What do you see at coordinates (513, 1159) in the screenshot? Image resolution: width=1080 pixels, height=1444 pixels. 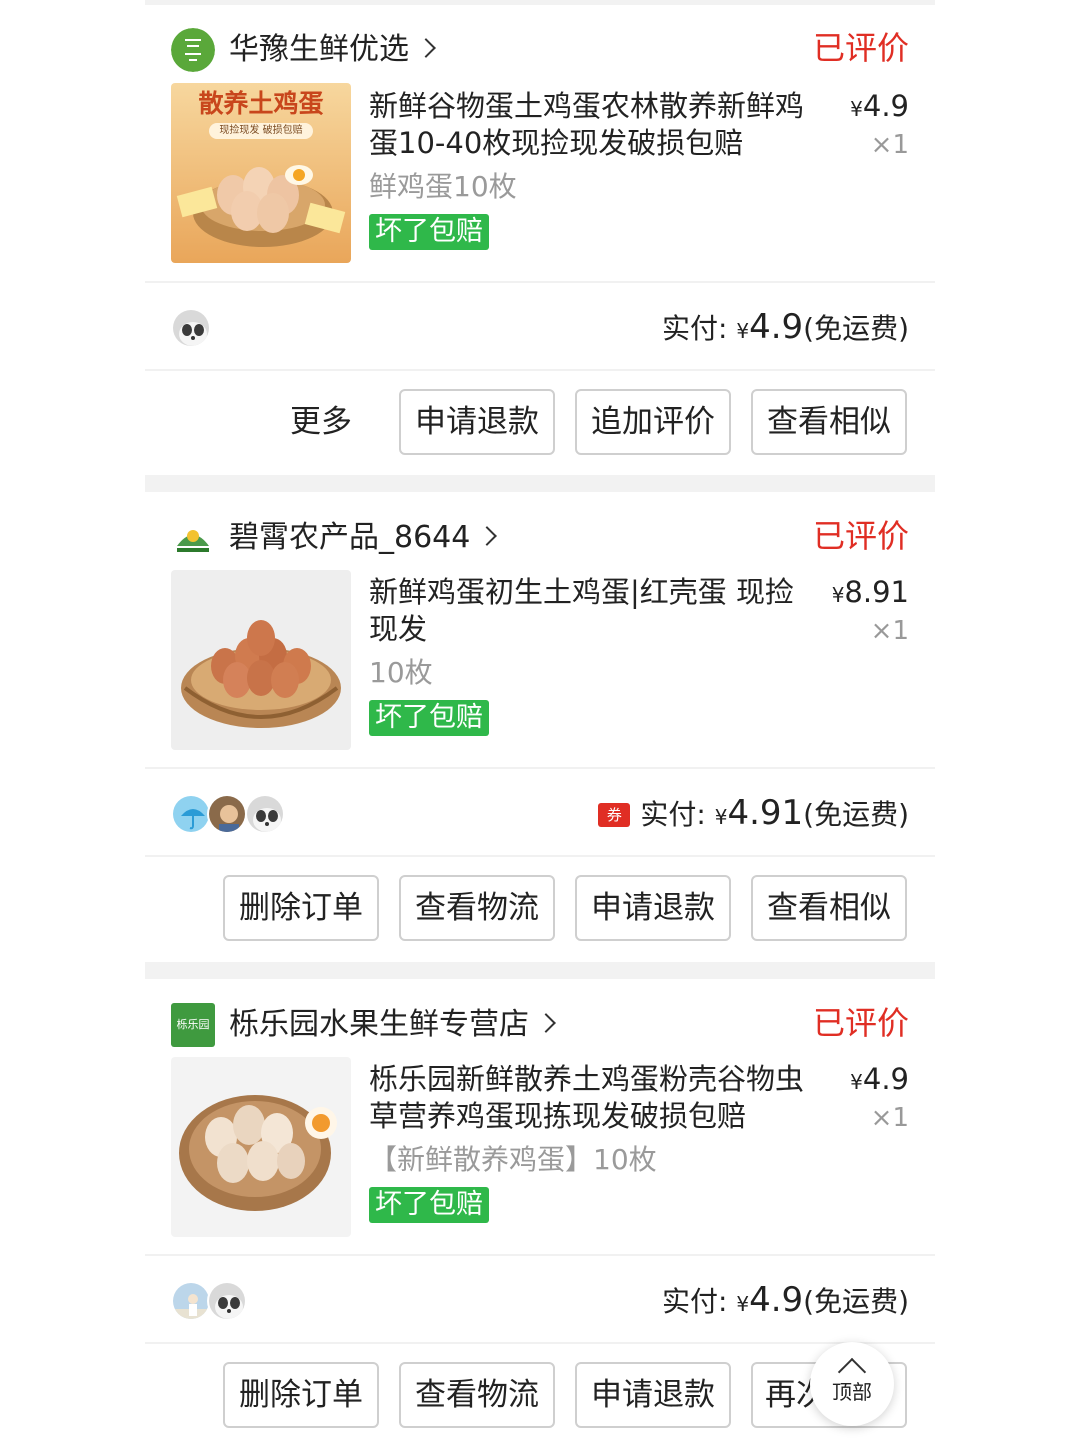 I see `product-spec: 【新鲜散养鸡蛋】10枚` at bounding box center [513, 1159].